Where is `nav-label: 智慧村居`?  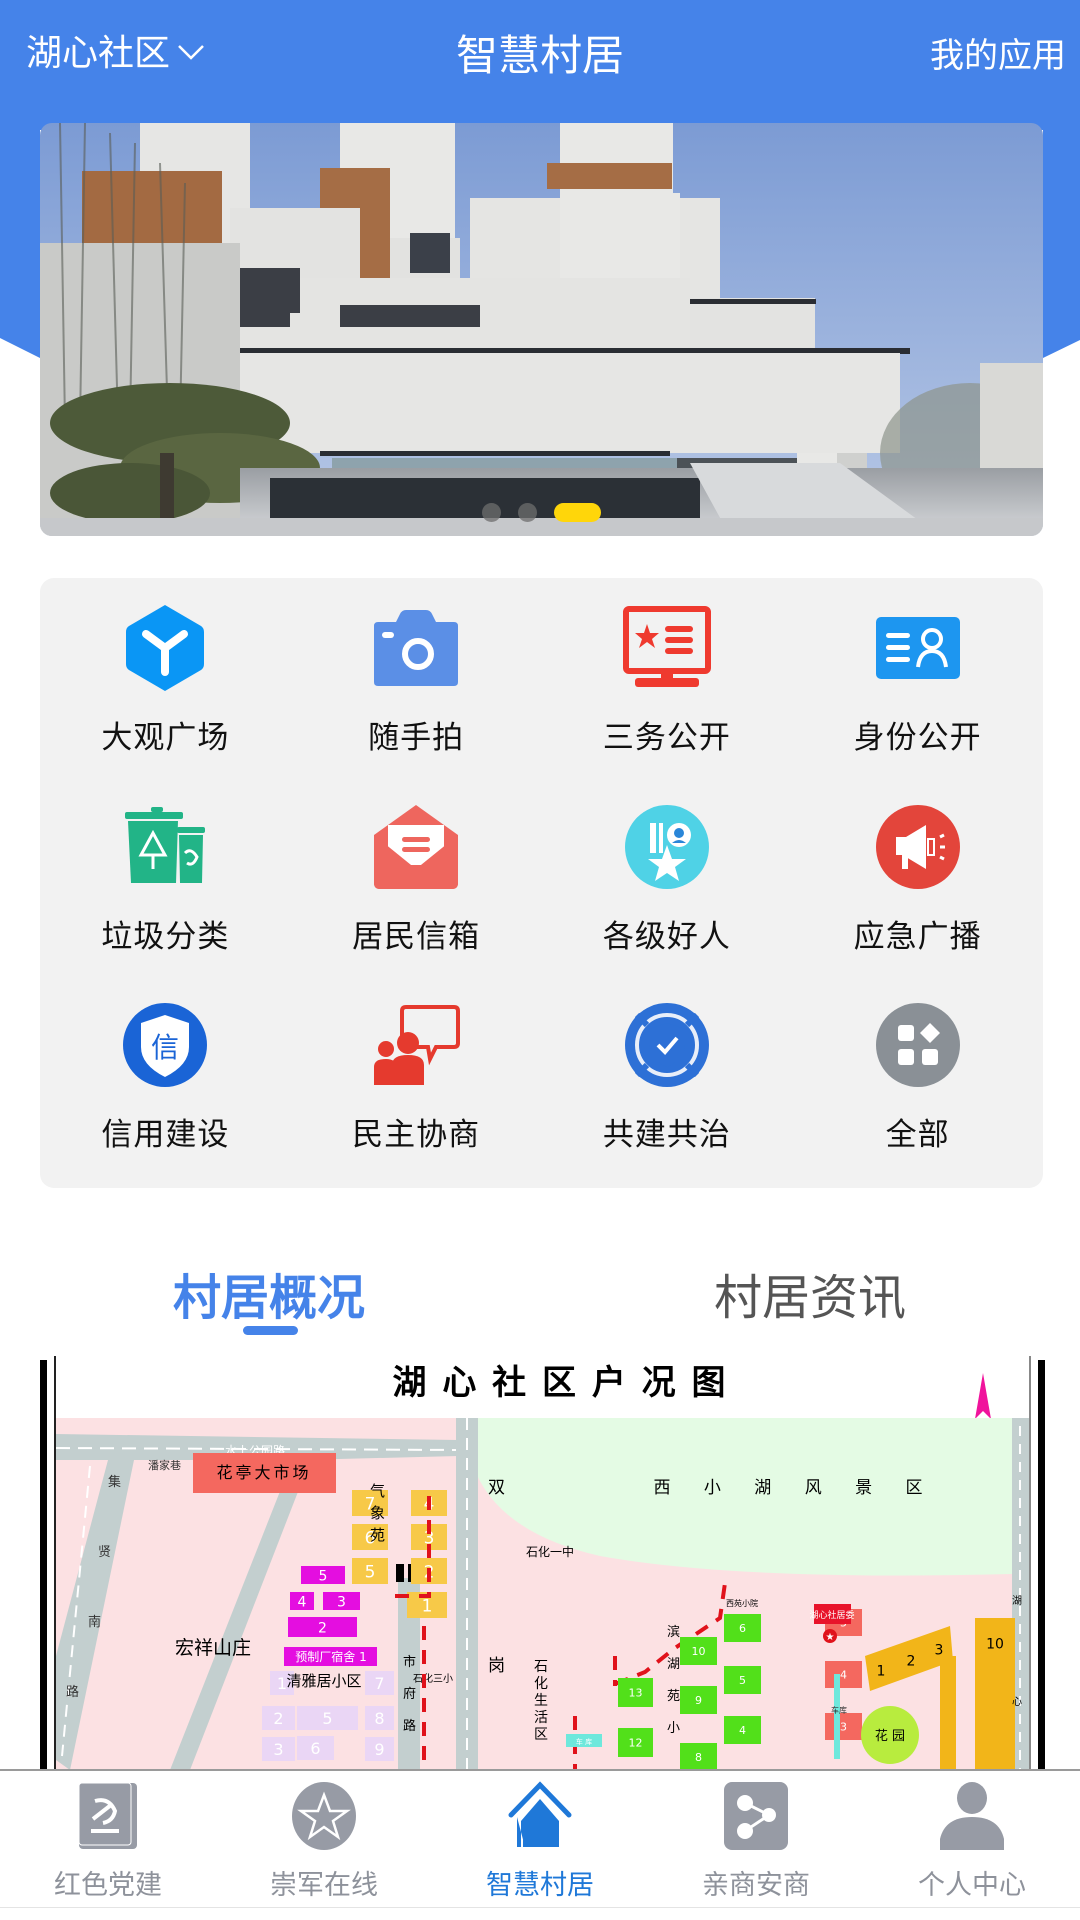 nav-label: 智慧村居 is located at coordinates (540, 1885).